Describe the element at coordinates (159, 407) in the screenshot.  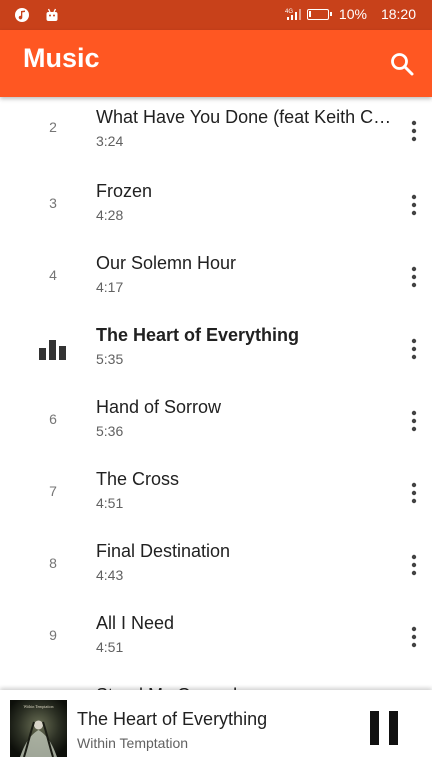
I see `track-title: Hand of Sorrow` at that location.